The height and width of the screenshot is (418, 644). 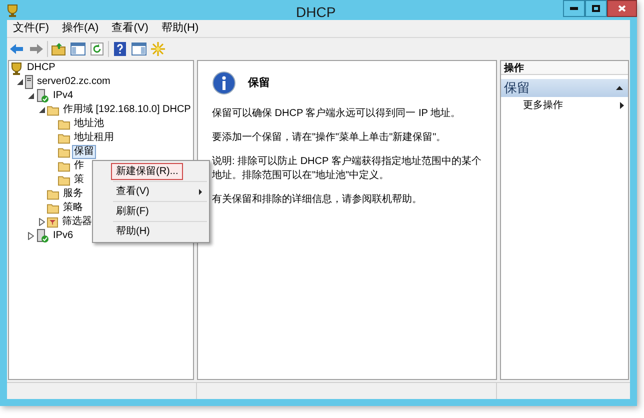 I want to click on minimize-icon, so click(x=574, y=8).